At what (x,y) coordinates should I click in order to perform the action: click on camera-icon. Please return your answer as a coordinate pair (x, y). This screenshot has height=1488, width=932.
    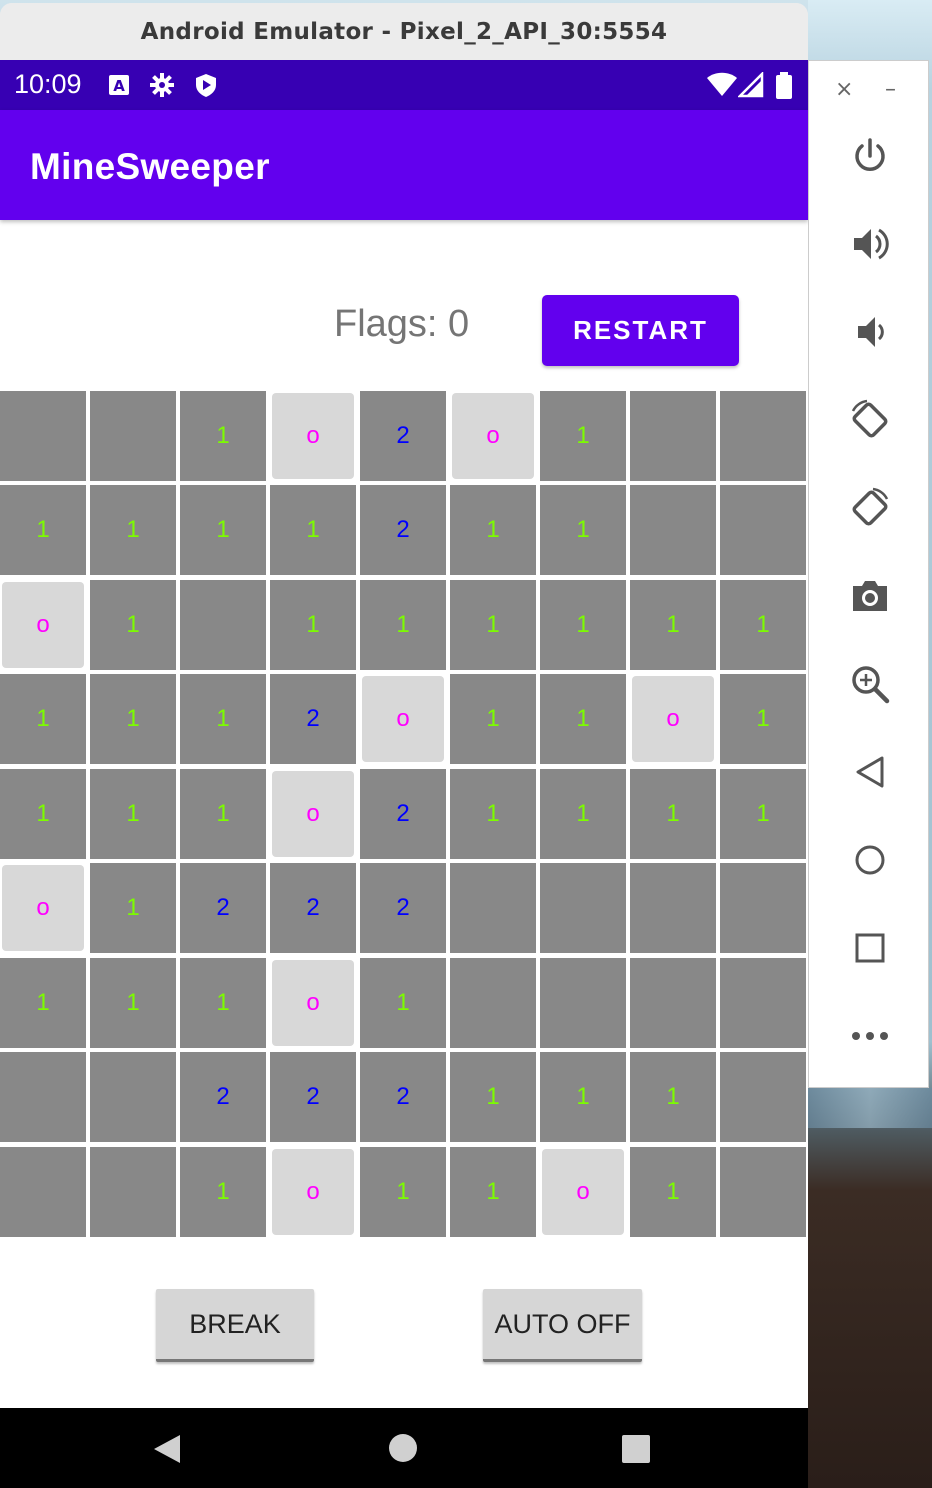
    Looking at the image, I should click on (869, 596).